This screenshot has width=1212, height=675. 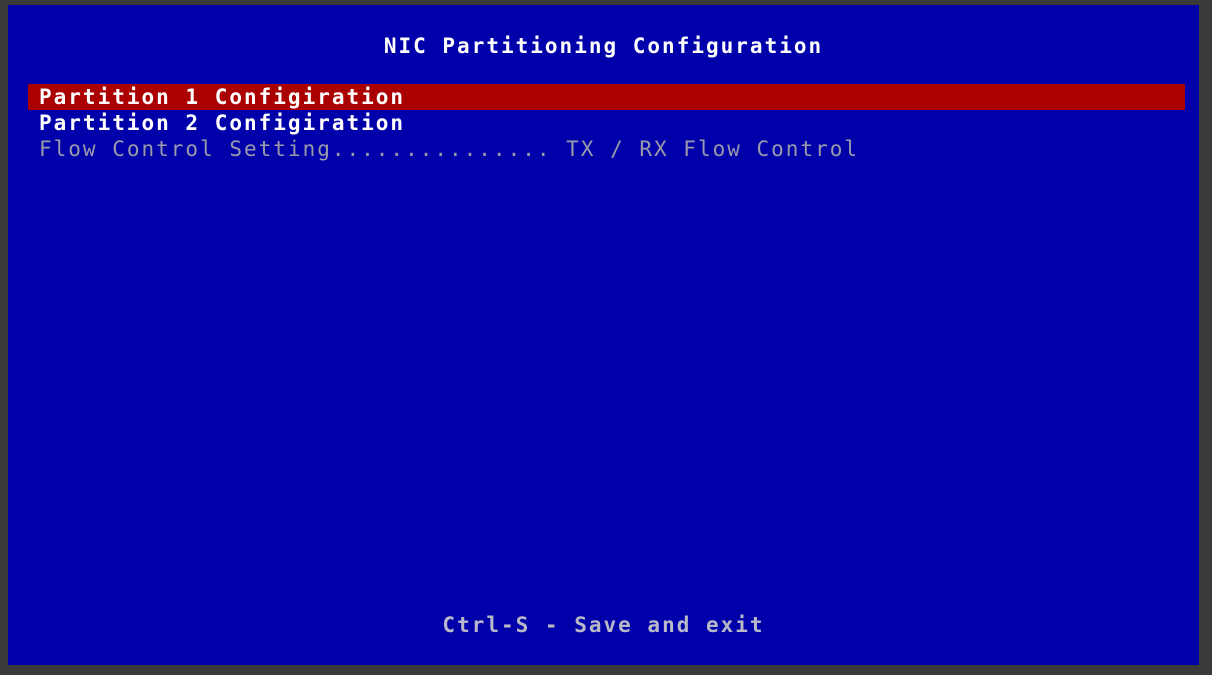 I want to click on menu-item-partition-1: Partition 1 Configiration, so click(x=606, y=97).